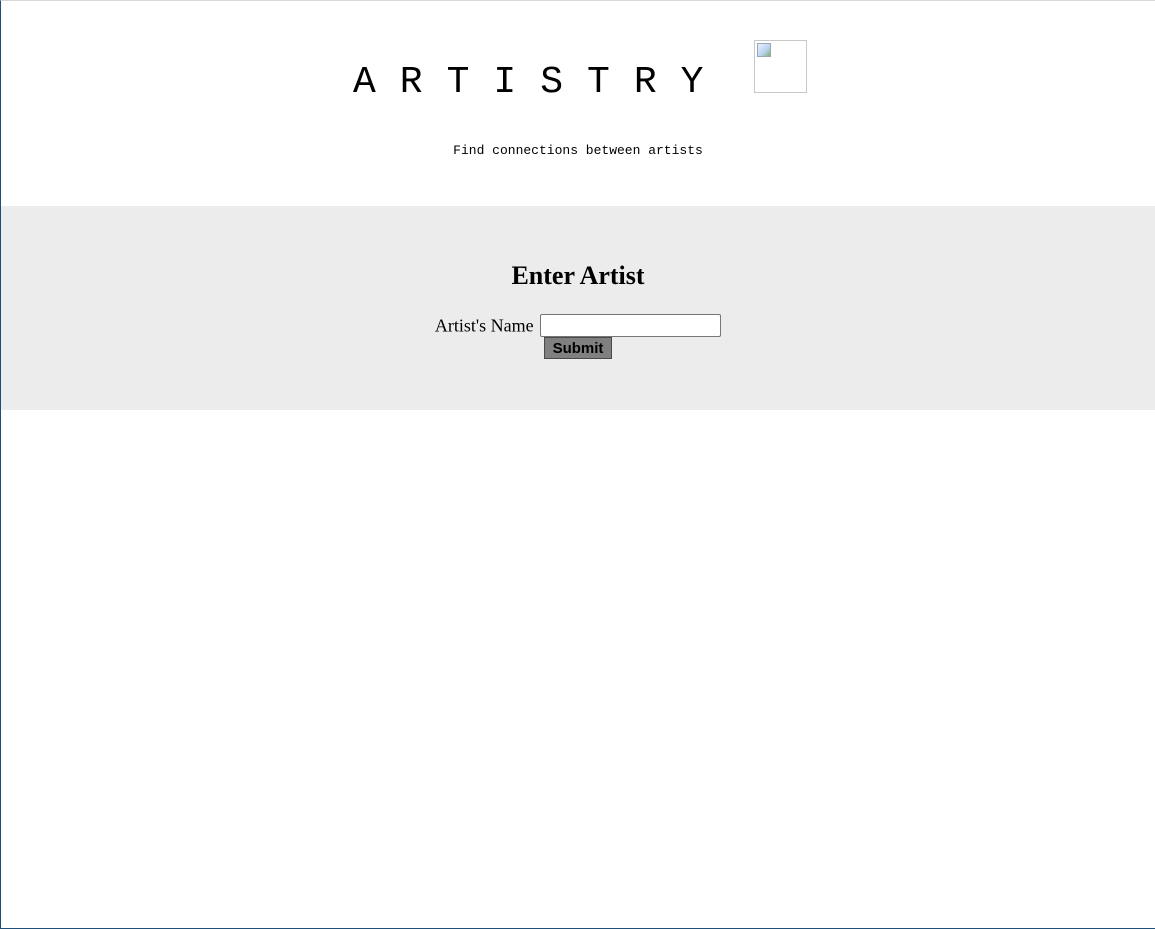 This screenshot has width=1155, height=929. What do you see at coordinates (540, 82) in the screenshot?
I see `site-logo-title: ARTISTRY` at bounding box center [540, 82].